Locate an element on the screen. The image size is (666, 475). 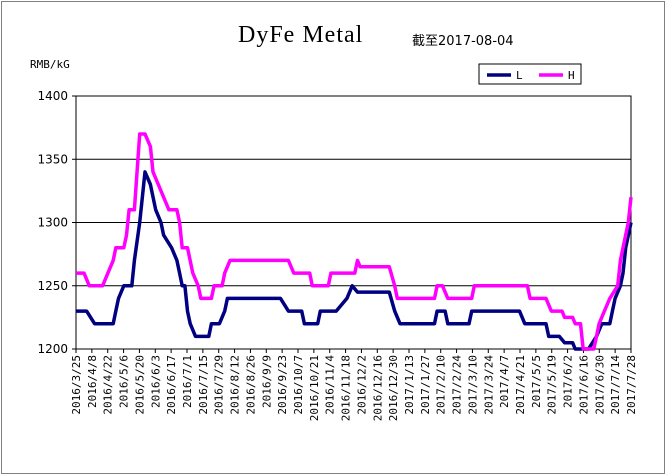
x-tick-label: 2017/6/16 is located at coordinates (583, 385).